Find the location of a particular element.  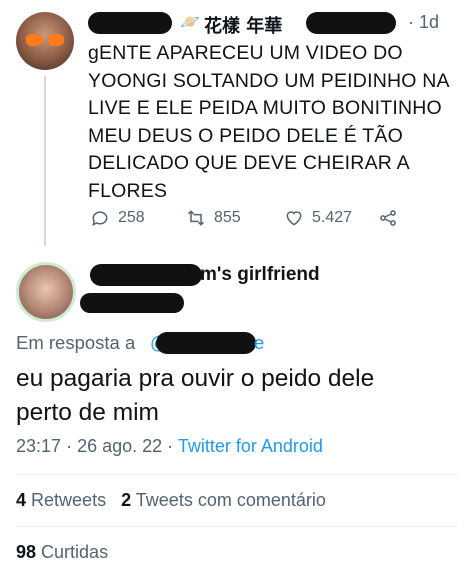

engagement-stats: 4 Retweets 2 Tweets com comentário is located at coordinates (171, 500).